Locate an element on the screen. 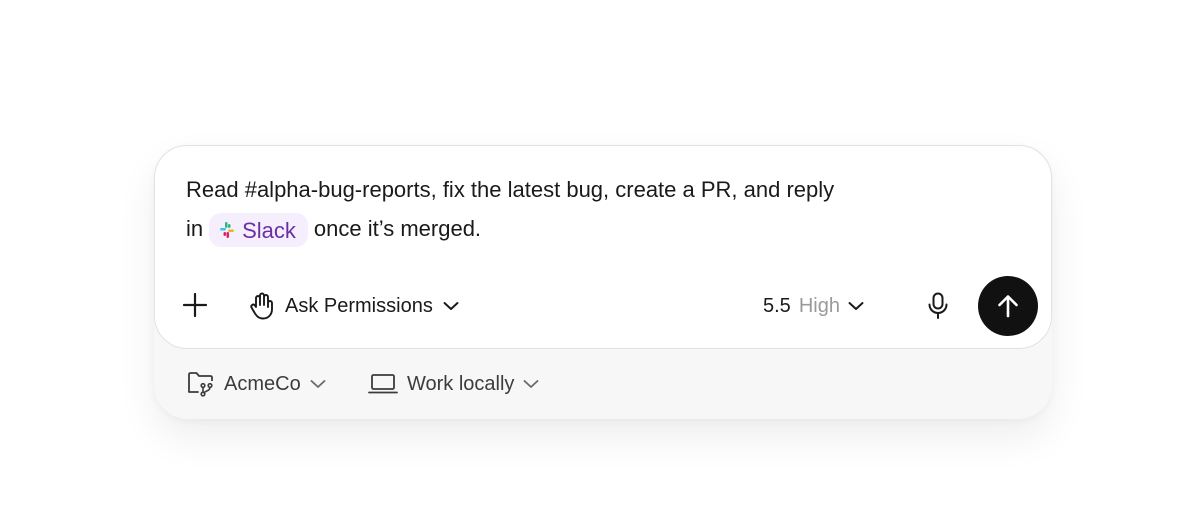  add-attachment-button is located at coordinates (196, 305).